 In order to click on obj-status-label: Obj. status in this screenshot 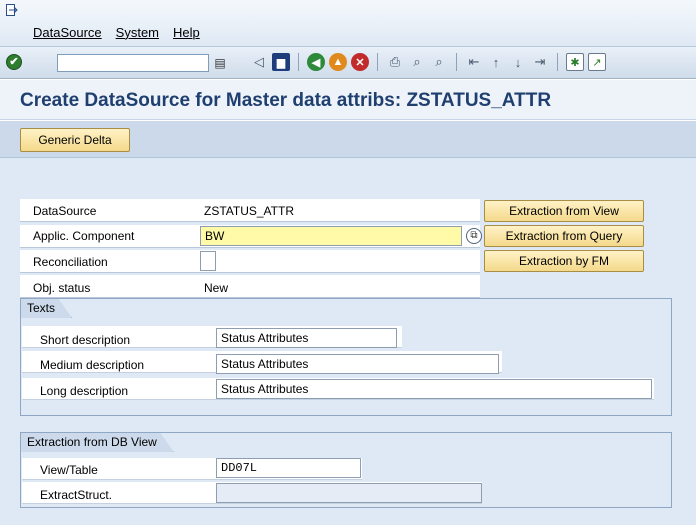, I will do `click(62, 288)`.